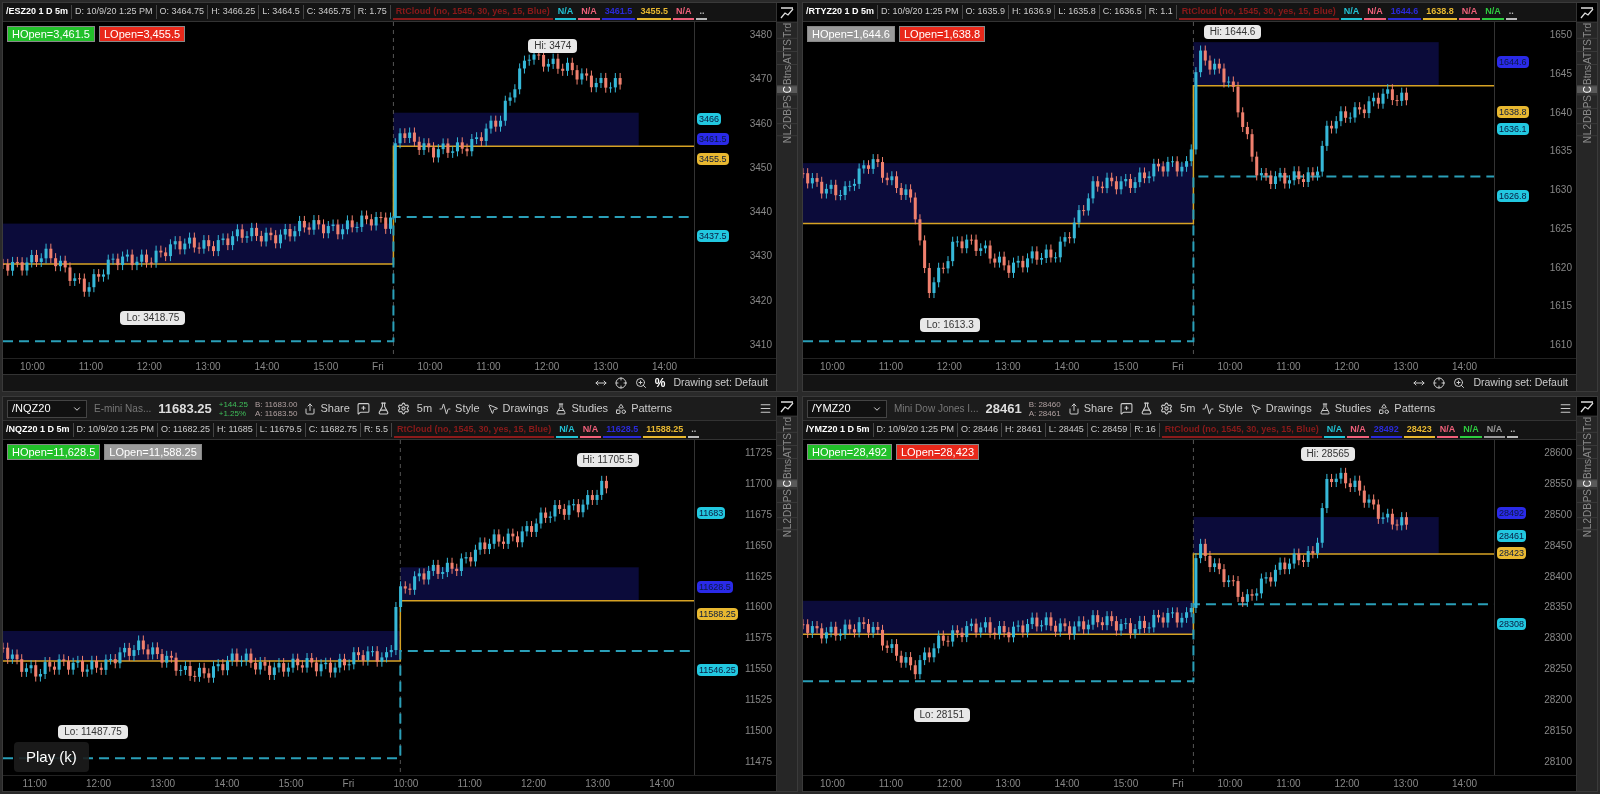  Describe the element at coordinates (713, 138) in the screenshot. I see `price-marker: 3461.5` at that location.